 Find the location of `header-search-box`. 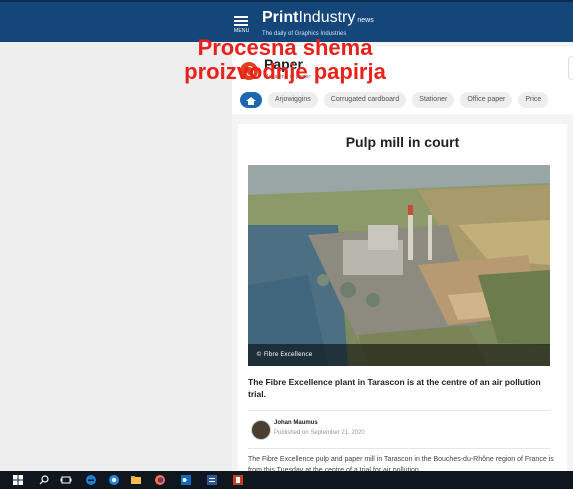

header-search-box is located at coordinates (570, 68).